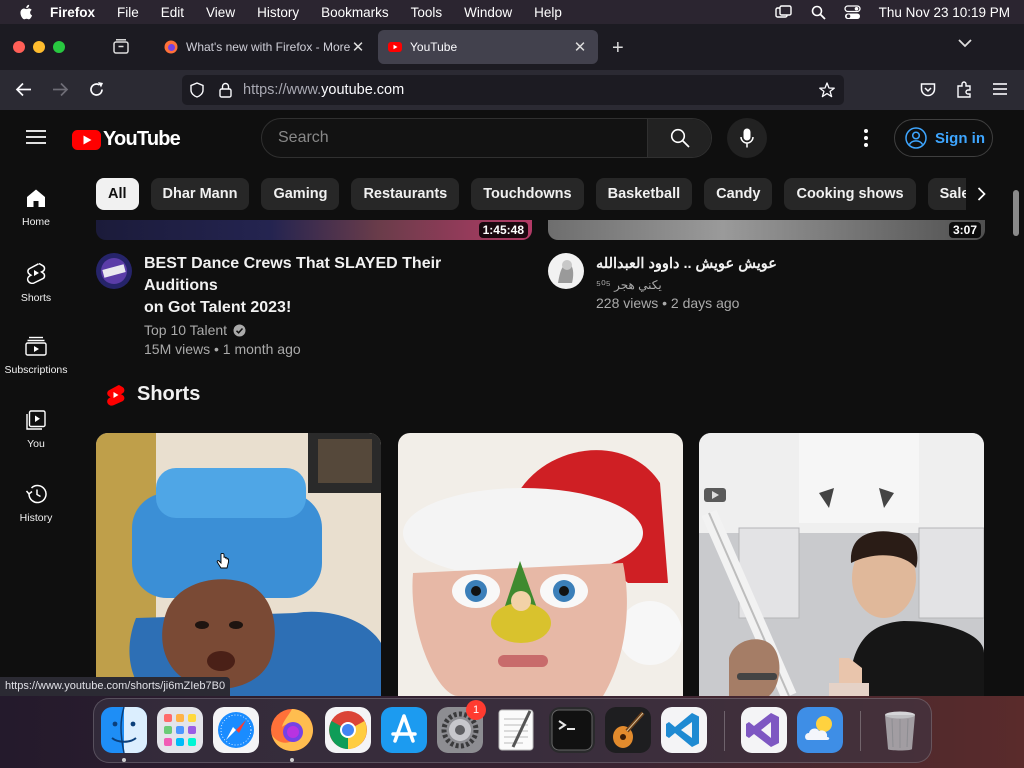 The width and height of the screenshot is (1024, 768). Describe the element at coordinates (355, 12) in the screenshot. I see `menu-bookmarks: Bookmarks` at that location.